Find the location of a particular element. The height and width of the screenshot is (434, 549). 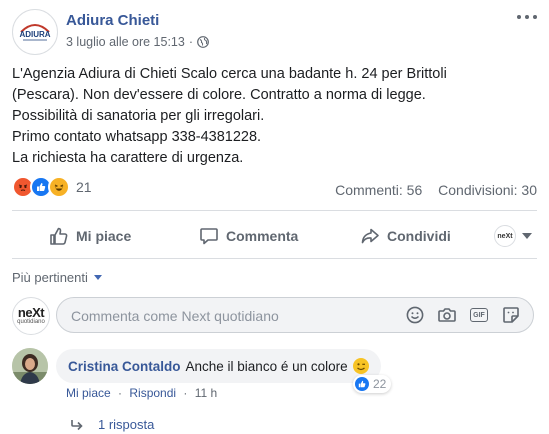

comment-reply-link: Rispondi is located at coordinates (152, 393).